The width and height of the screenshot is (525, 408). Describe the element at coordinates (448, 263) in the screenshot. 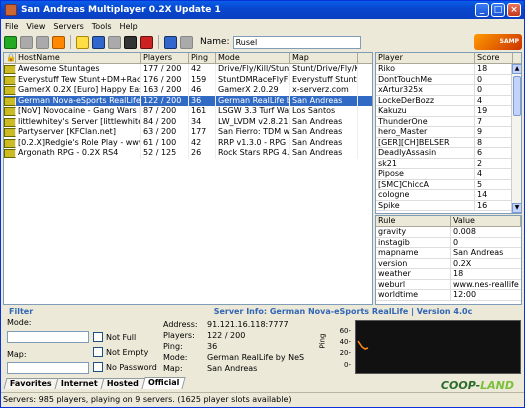

I see `list-item: version 0.2X` at that location.